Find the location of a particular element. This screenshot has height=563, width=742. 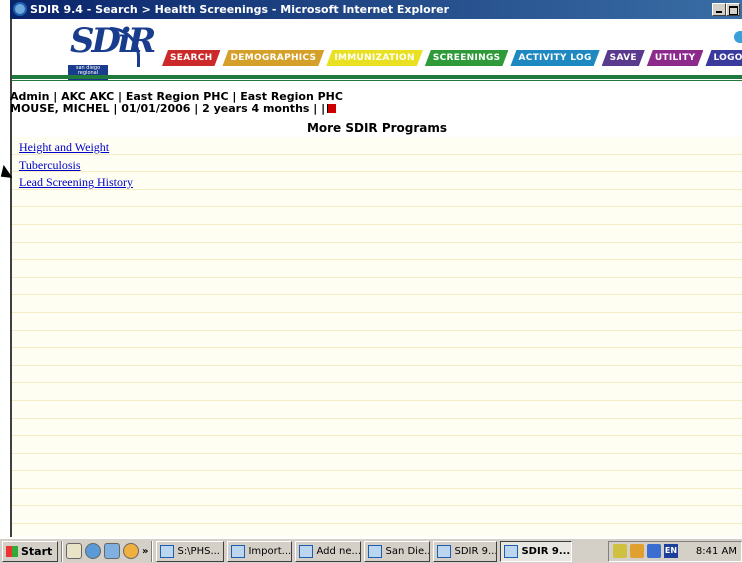

start-button: Start is located at coordinates (30, 551).